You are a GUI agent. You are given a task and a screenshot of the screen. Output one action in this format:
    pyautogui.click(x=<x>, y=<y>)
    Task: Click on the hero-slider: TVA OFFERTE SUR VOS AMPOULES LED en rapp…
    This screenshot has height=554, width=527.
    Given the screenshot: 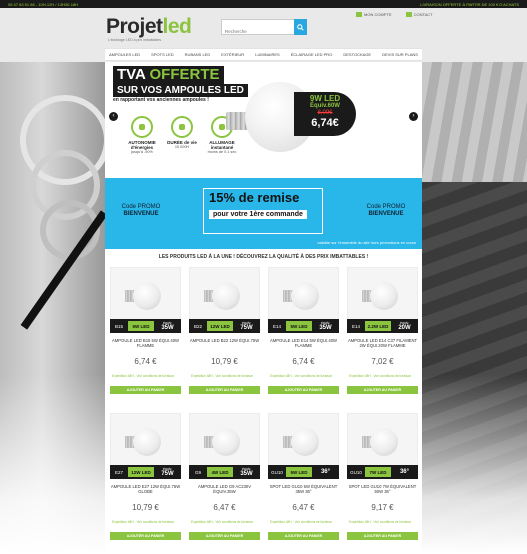 What is the action you would take?
    pyautogui.click(x=263, y=119)
    